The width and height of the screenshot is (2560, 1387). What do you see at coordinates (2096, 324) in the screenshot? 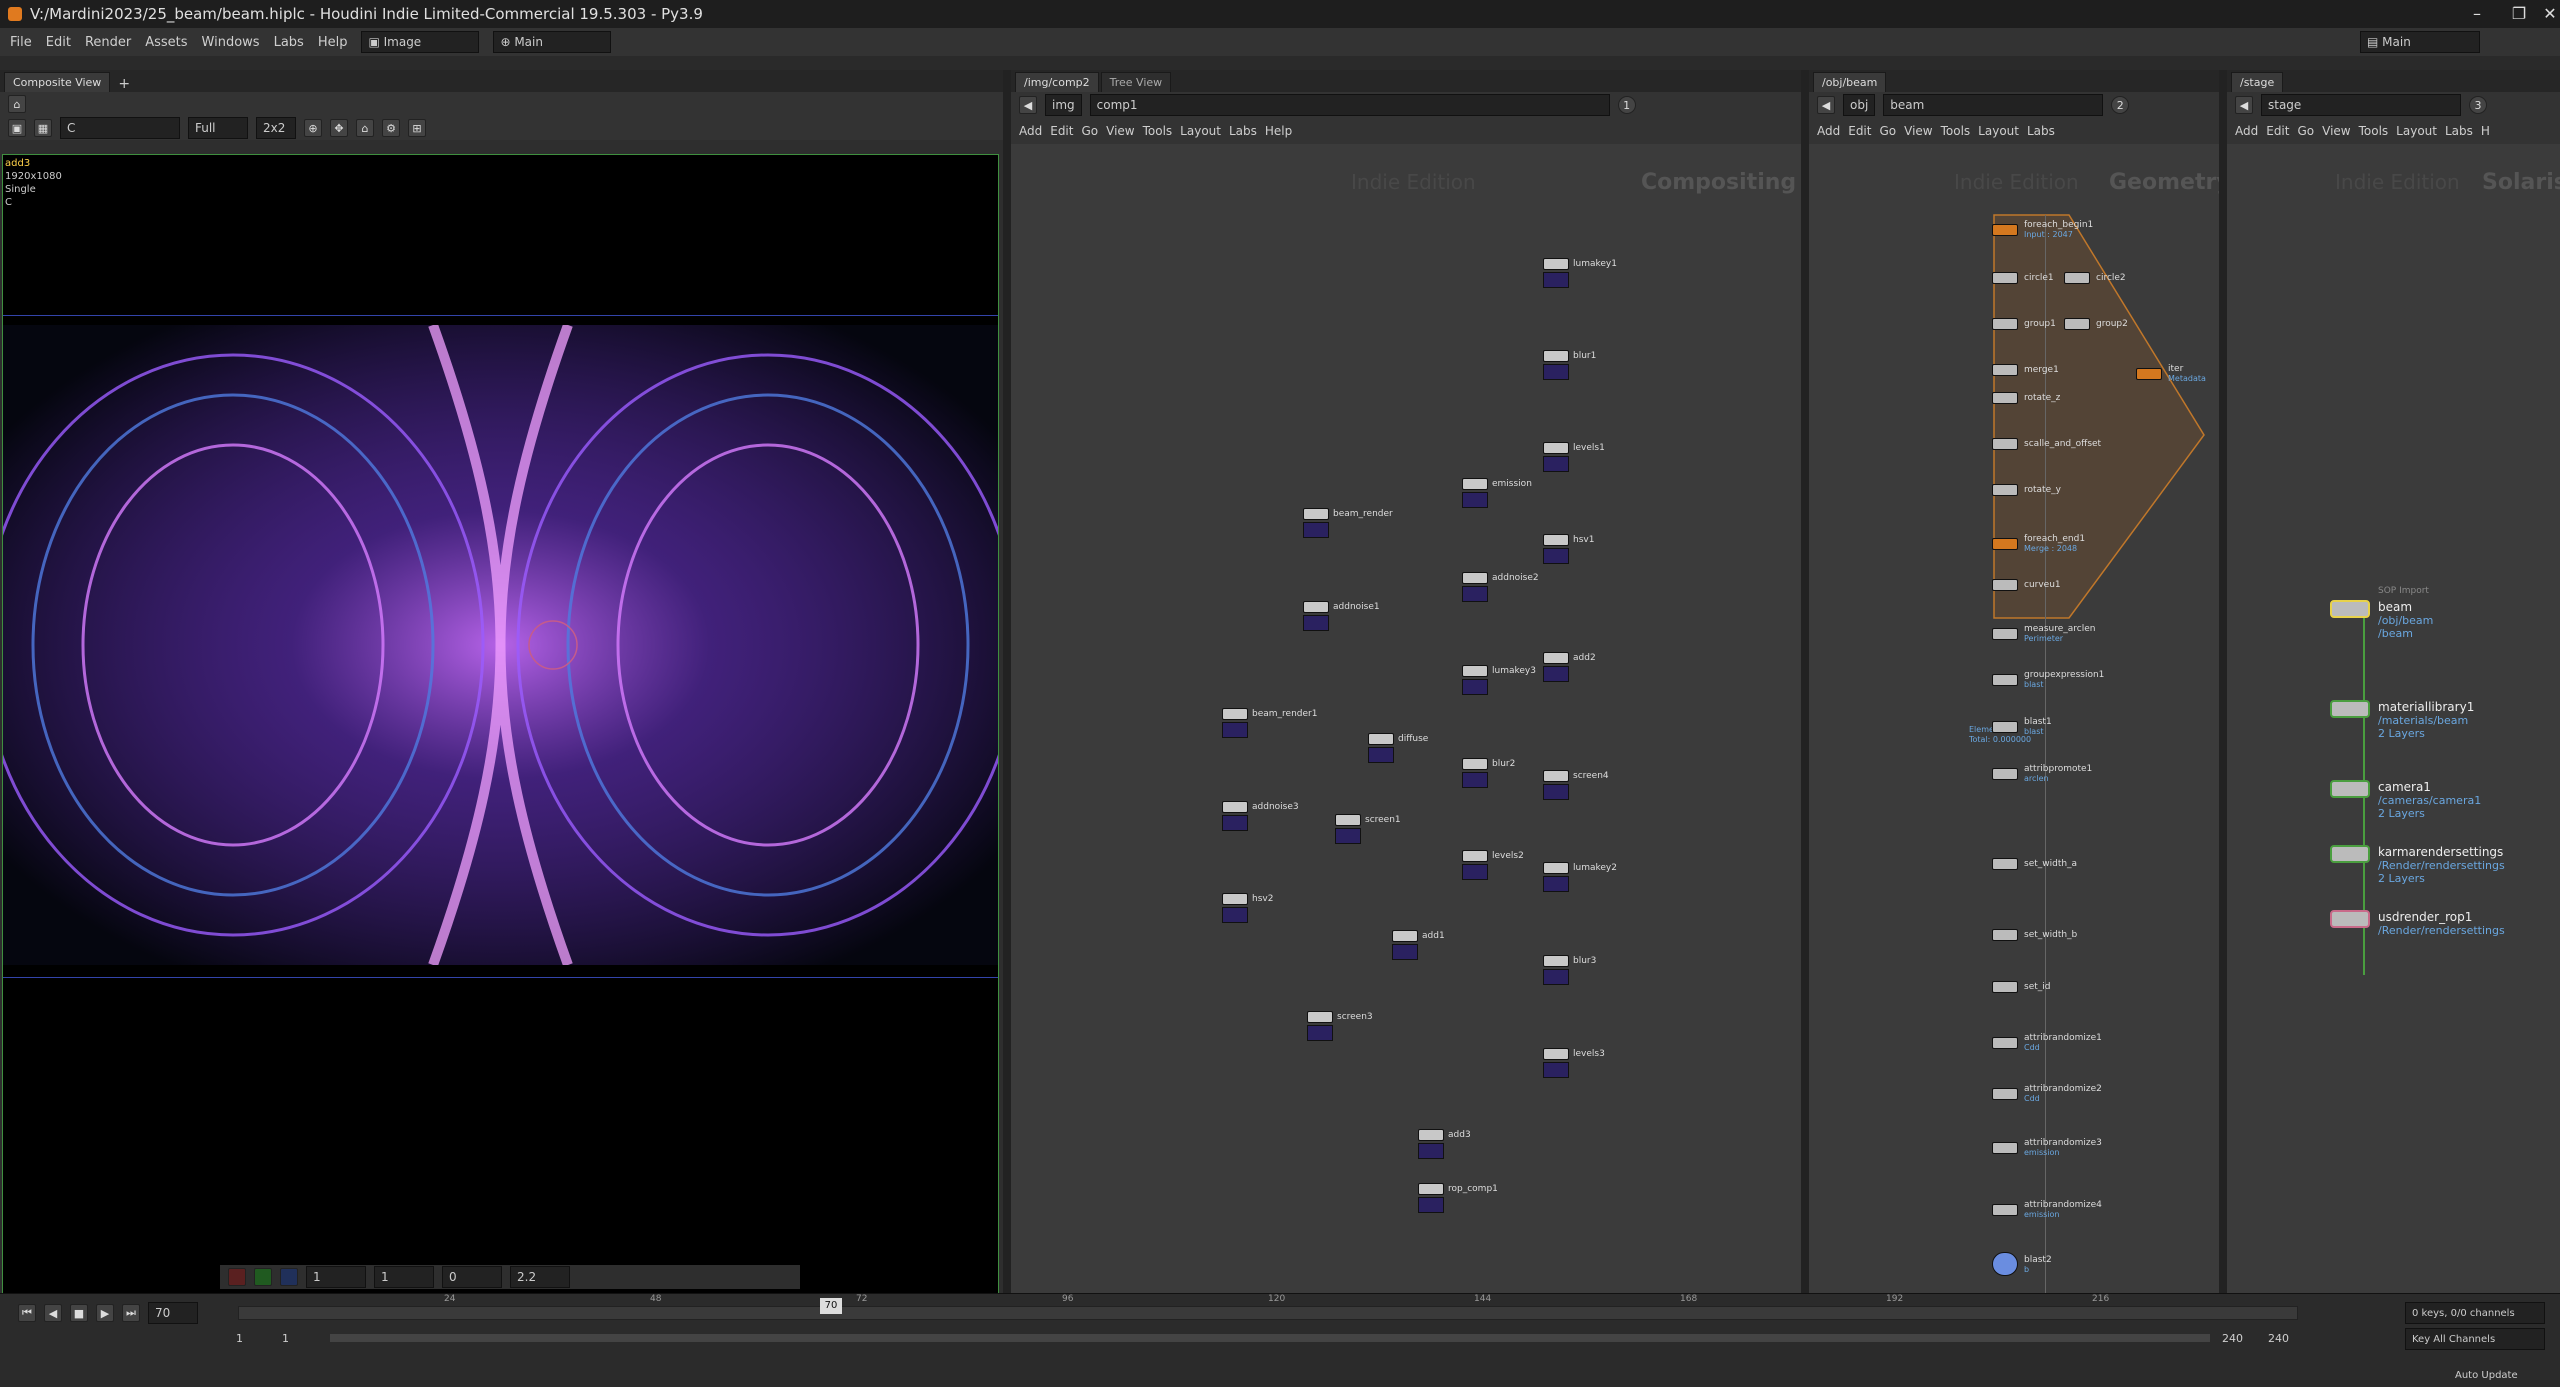
I see `geo-node: group2` at bounding box center [2096, 324].